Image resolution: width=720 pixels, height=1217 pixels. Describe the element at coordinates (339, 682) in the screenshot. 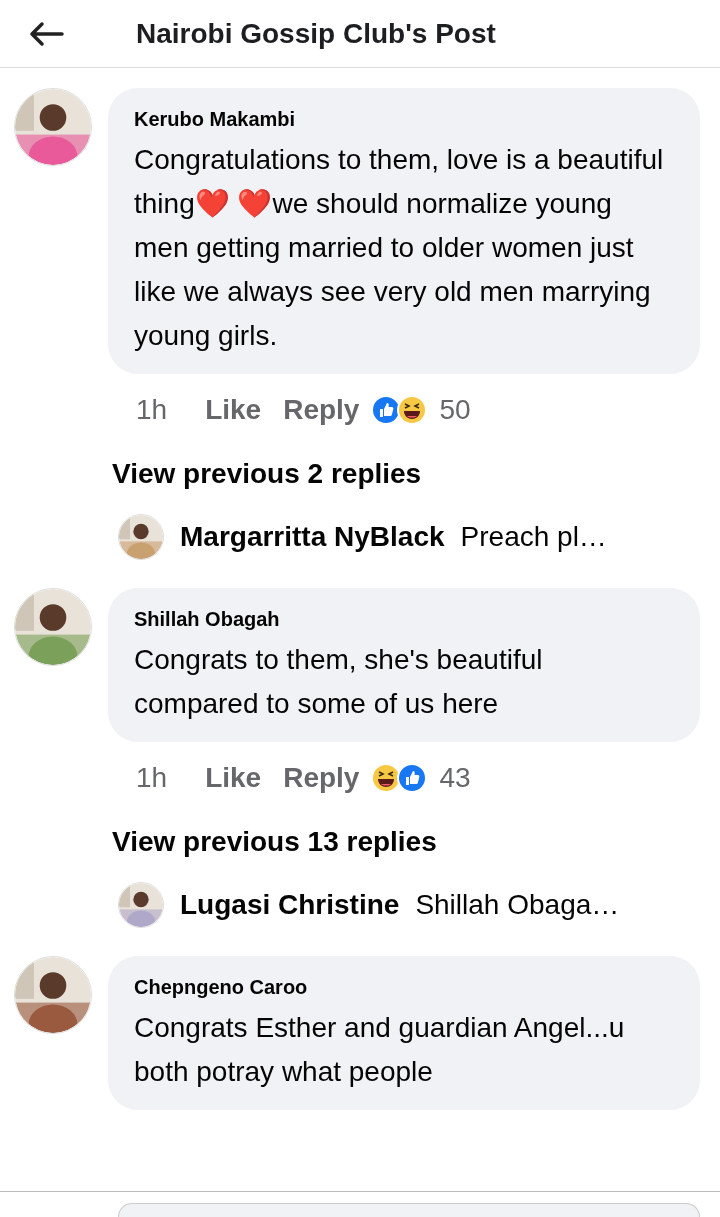

I see `comment-text: Congrats to them, she's beautiful compared to some of us here` at that location.